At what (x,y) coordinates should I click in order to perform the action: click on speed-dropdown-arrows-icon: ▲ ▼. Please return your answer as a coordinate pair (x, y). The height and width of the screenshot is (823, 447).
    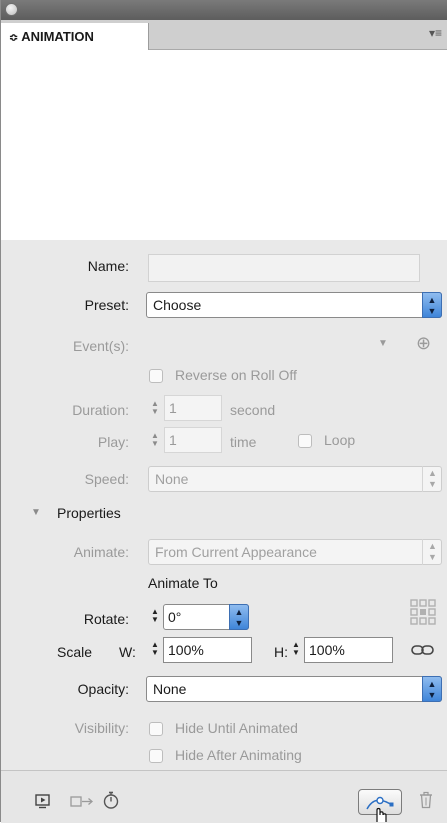
    Looking at the image, I should click on (432, 479).